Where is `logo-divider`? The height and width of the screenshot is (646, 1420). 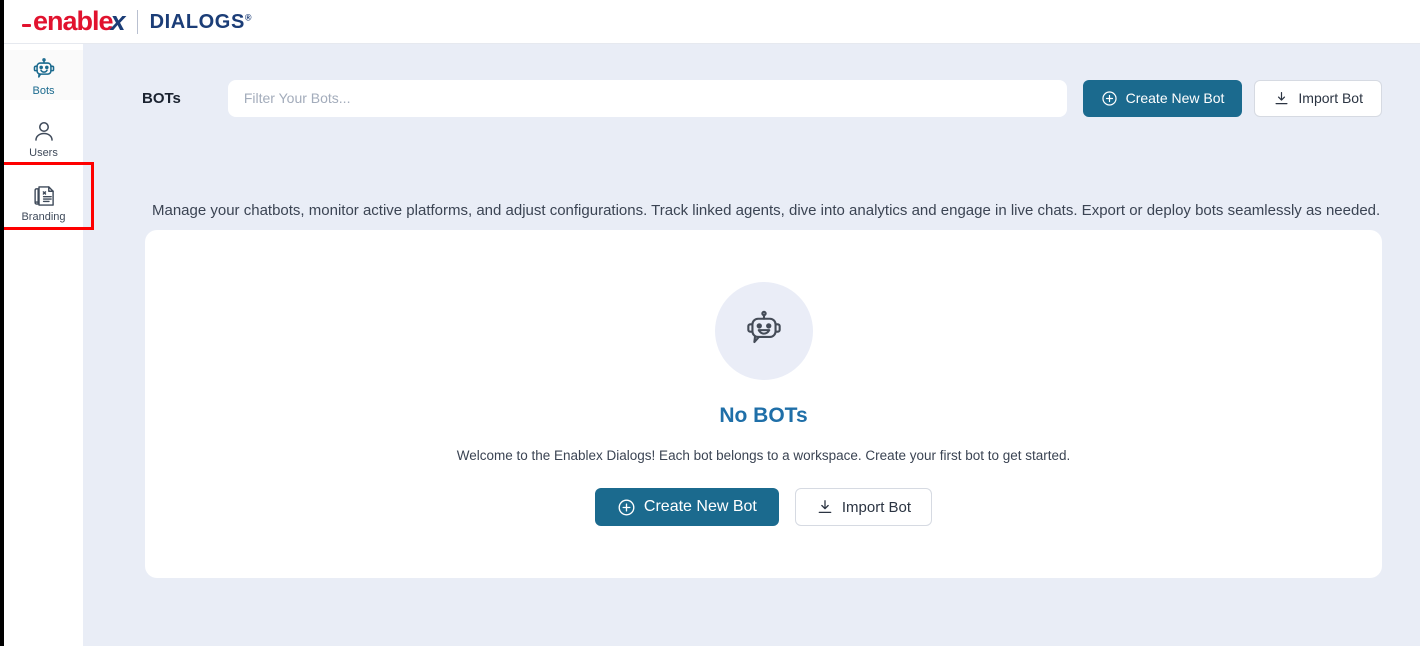 logo-divider is located at coordinates (137, 21).